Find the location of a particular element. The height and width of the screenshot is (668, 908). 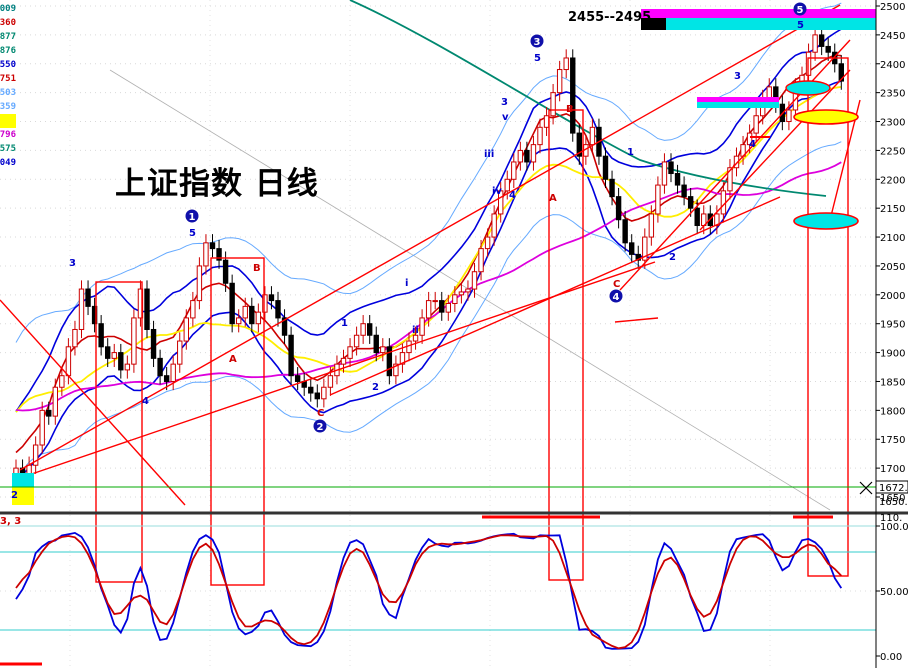

price-tick-label: 2250 is located at coordinates (892, 151).